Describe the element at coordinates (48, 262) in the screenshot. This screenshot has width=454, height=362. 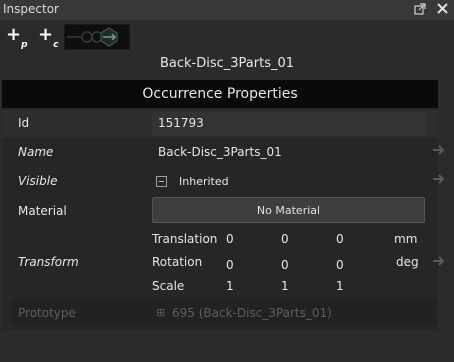
I see `transform-label: Transform` at that location.